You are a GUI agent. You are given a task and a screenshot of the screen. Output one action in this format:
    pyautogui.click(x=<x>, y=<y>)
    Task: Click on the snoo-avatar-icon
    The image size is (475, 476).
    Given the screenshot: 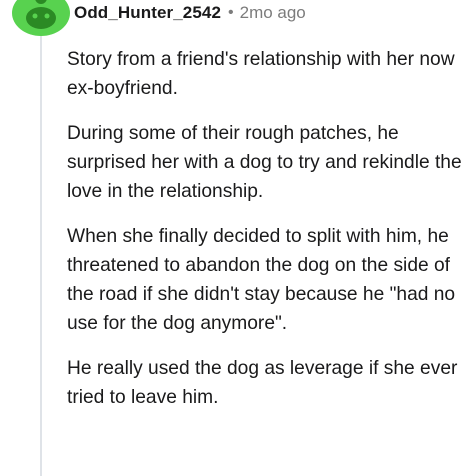 What is the action you would take?
    pyautogui.click(x=41, y=14)
    